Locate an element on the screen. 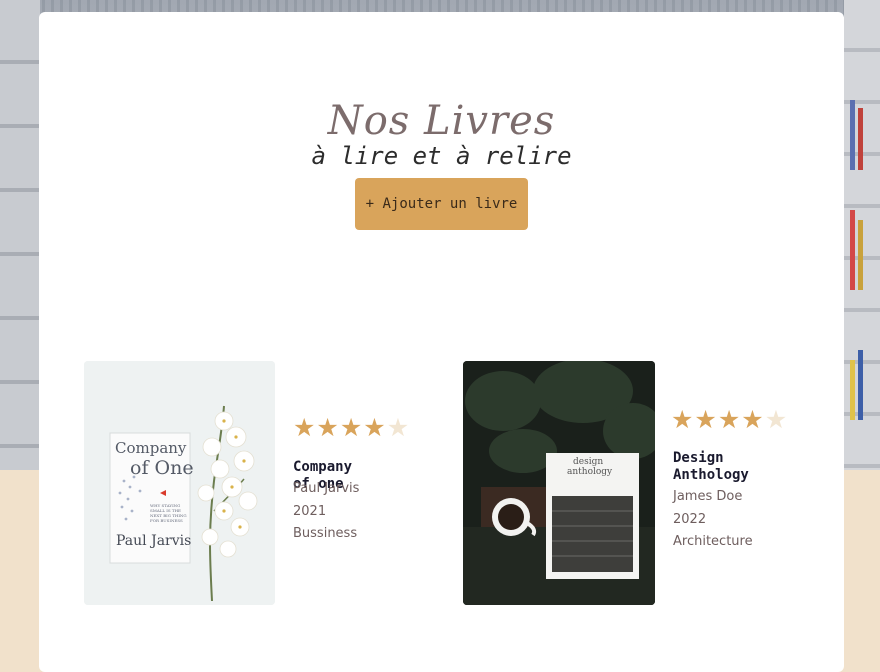  page-subtitle: à lire et à relire is located at coordinates (441, 156).